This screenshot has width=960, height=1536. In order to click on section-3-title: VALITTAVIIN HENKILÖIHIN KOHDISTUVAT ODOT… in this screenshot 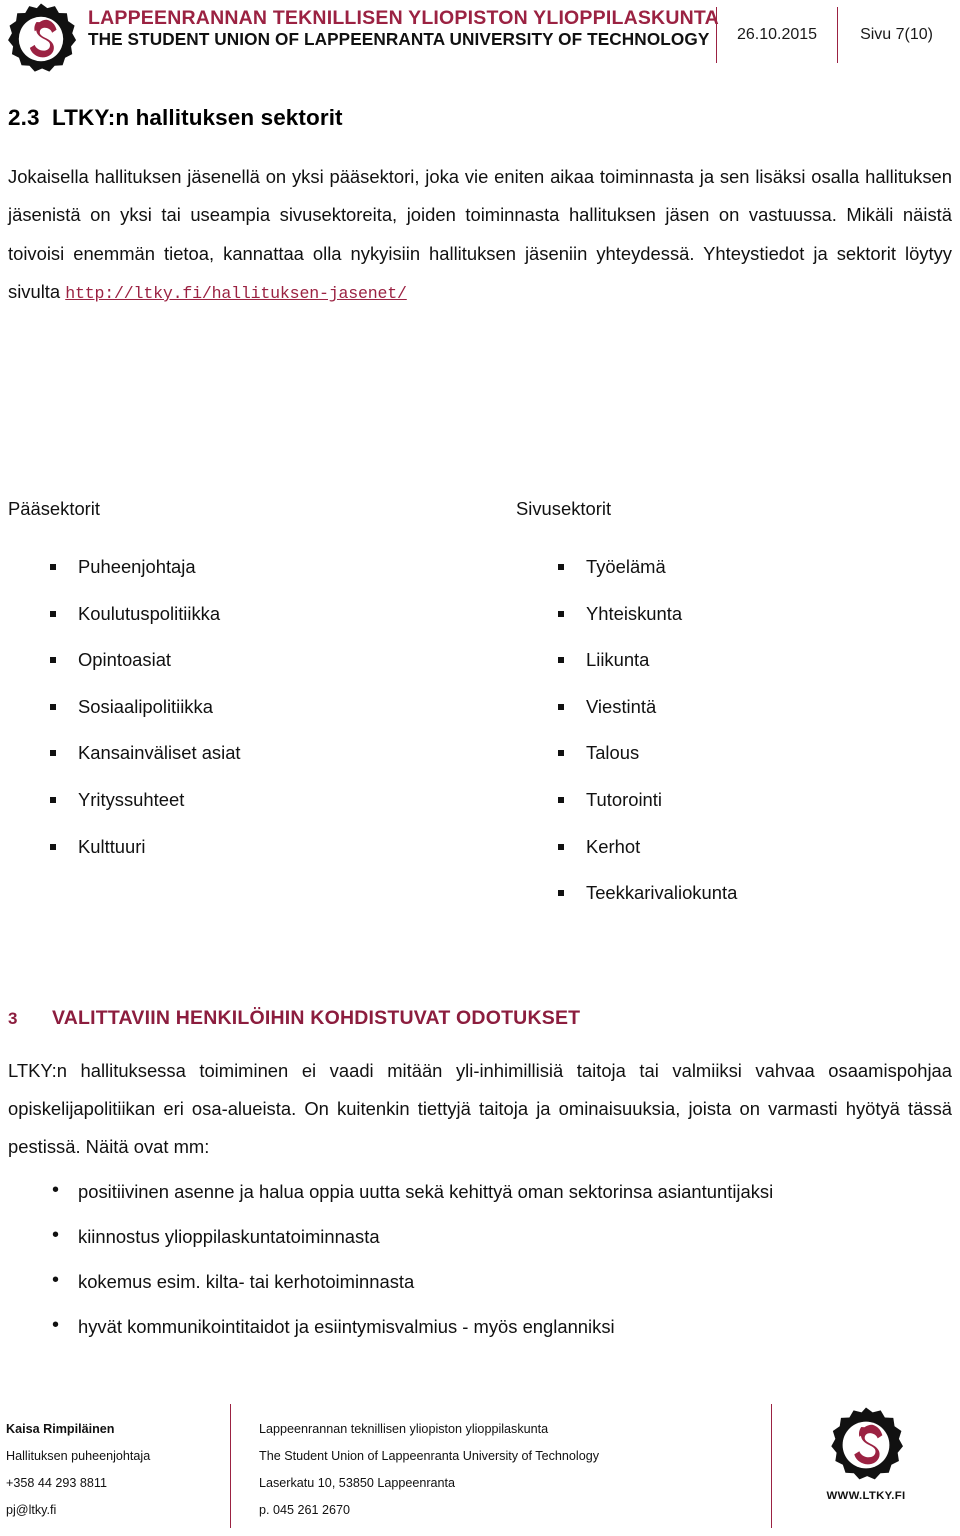, I will do `click(316, 1018)`.